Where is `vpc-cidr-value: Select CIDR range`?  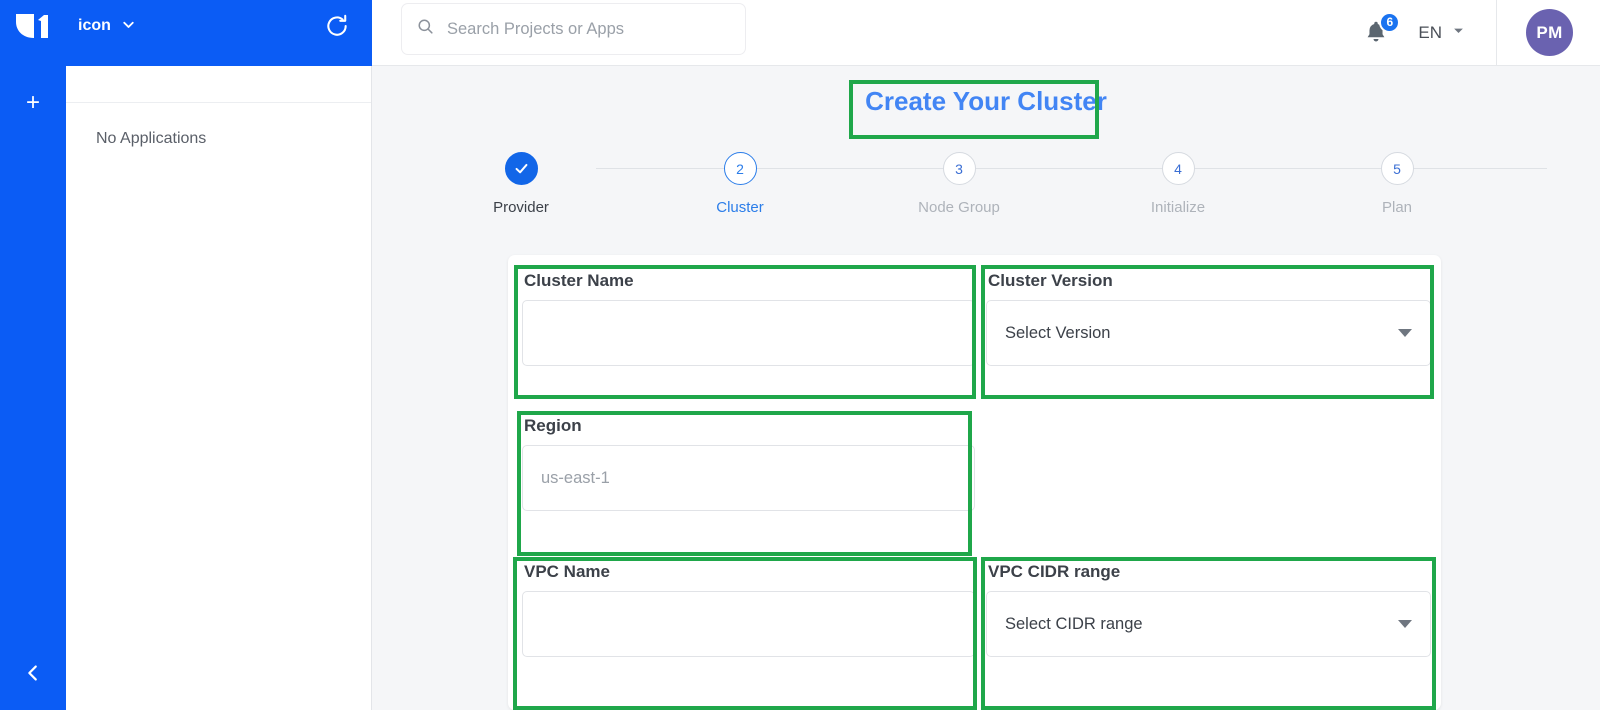 vpc-cidr-value: Select CIDR range is located at coordinates (1074, 623).